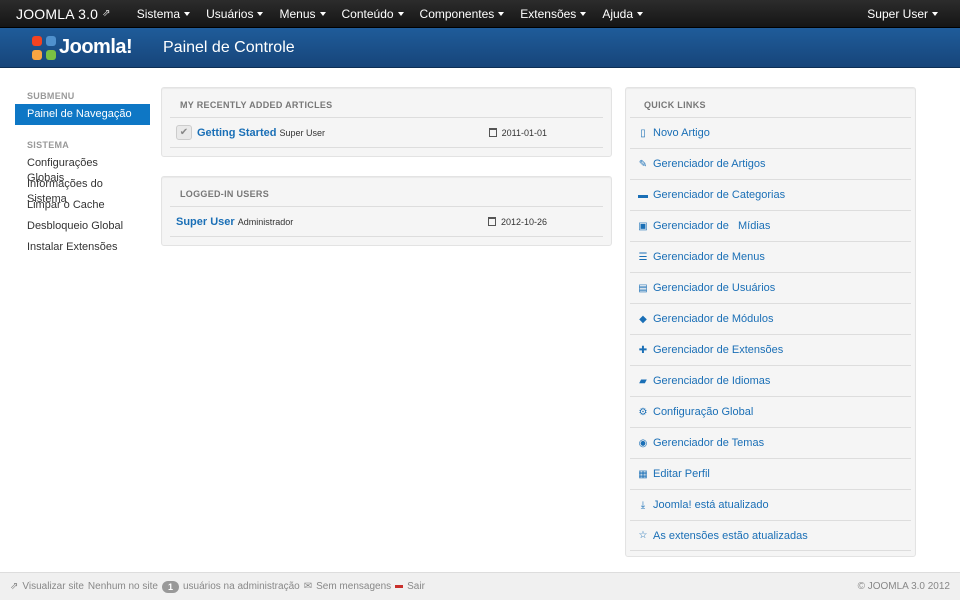  I want to click on menu-menus: Menus, so click(302, 14).